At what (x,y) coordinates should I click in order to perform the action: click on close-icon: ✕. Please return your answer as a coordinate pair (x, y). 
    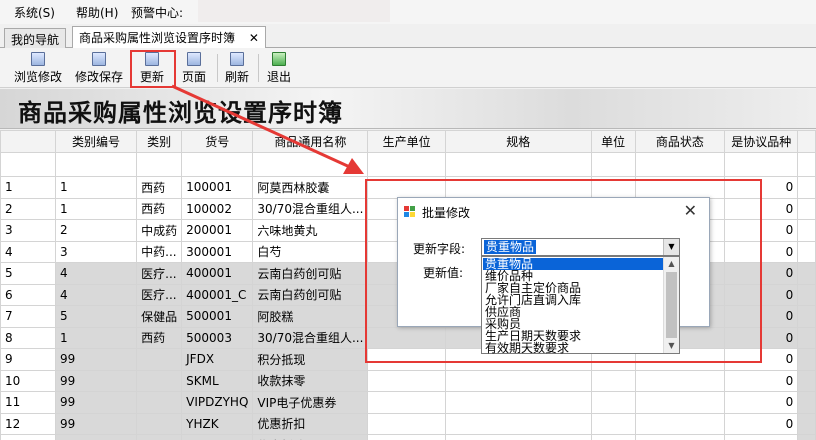
    Looking at the image, I should click on (690, 210).